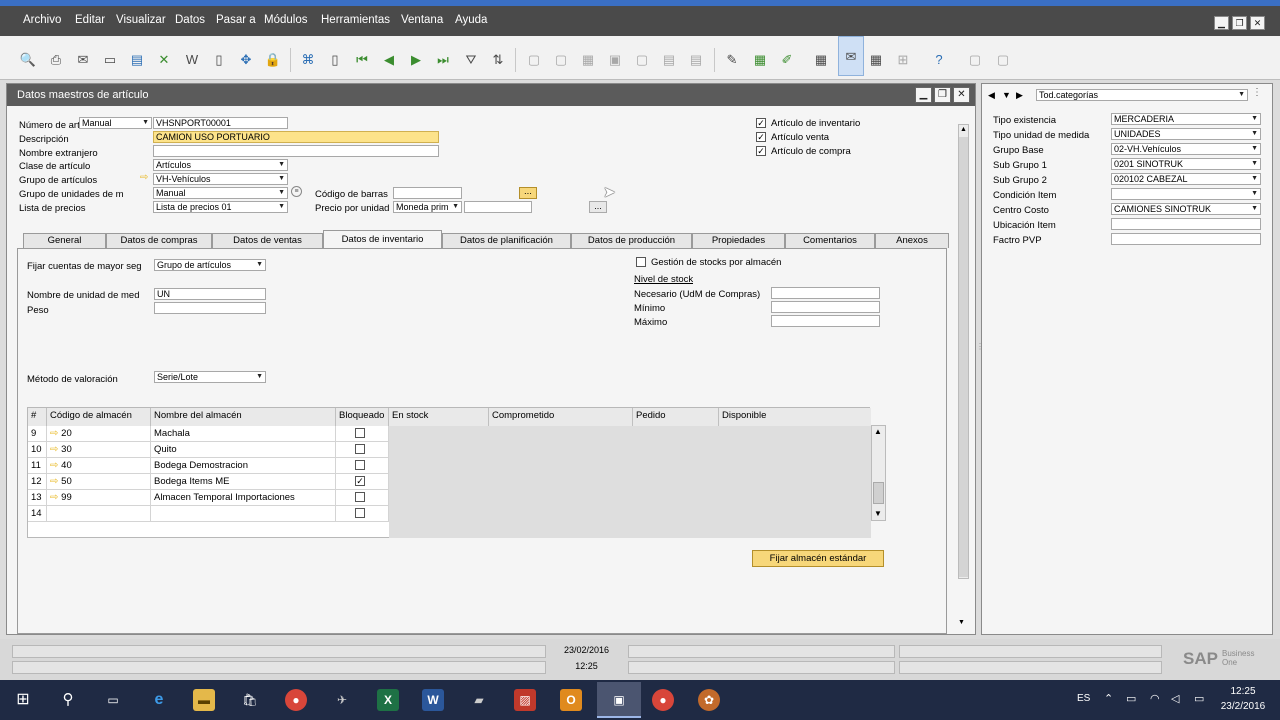  What do you see at coordinates (355, 20) in the screenshot?
I see `menu-herramientas: Herramientas` at bounding box center [355, 20].